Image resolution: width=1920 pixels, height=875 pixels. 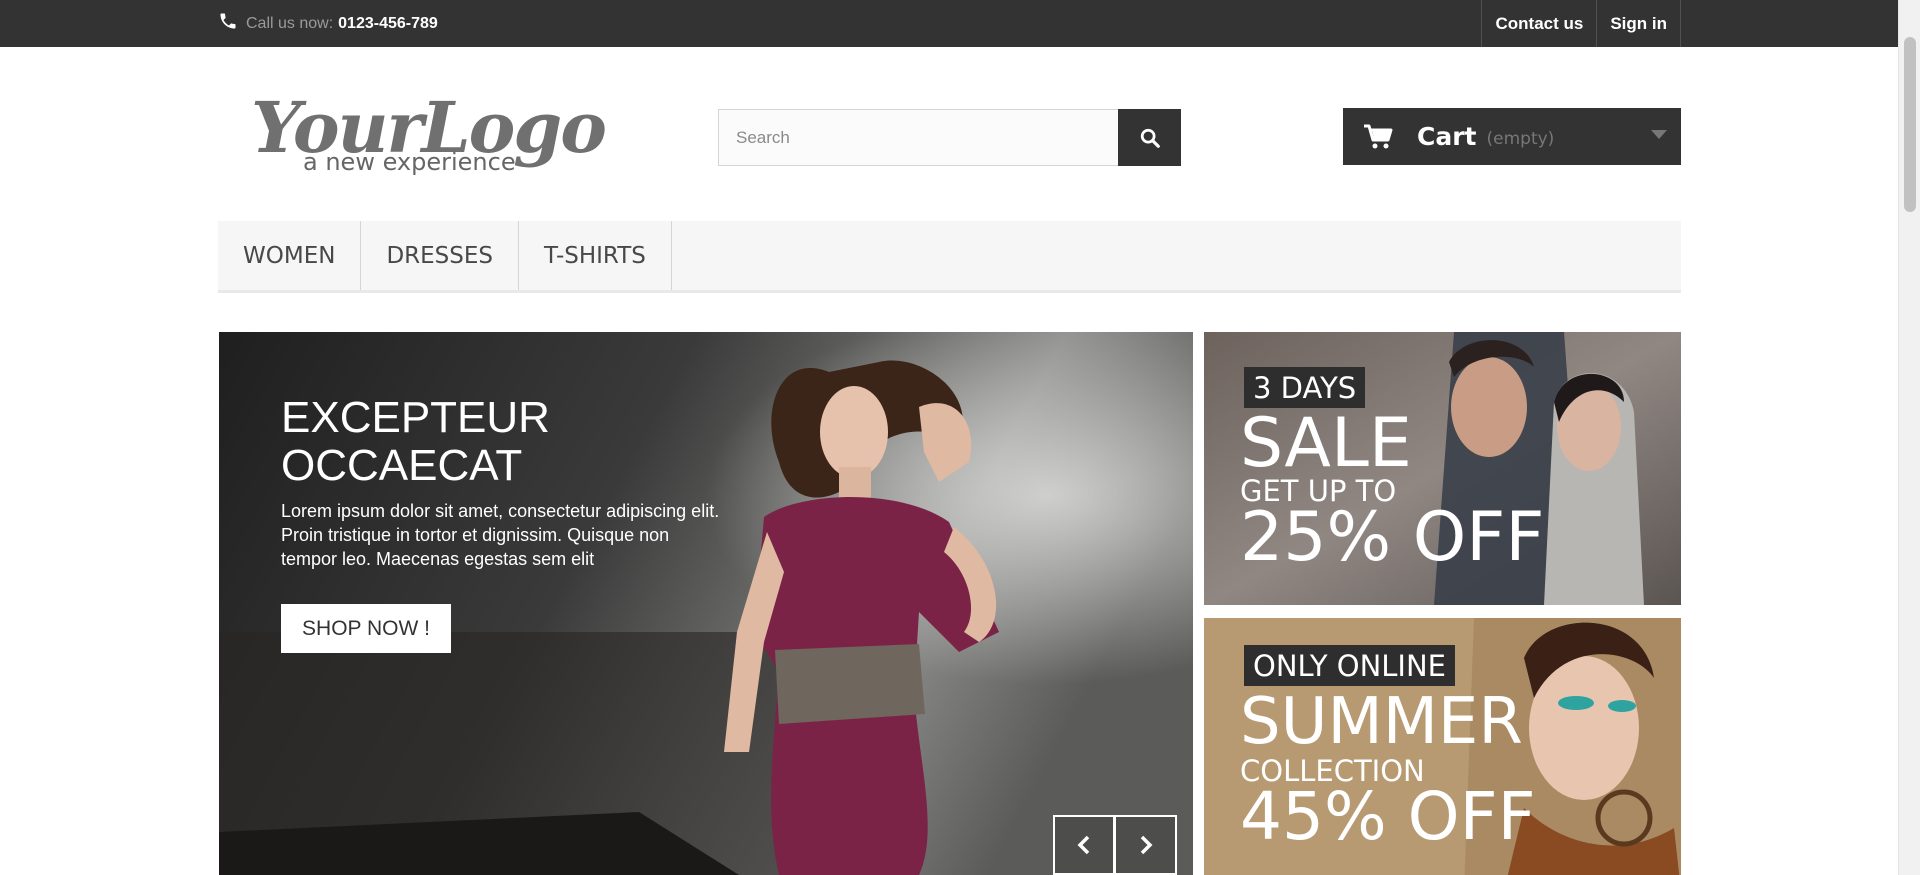 I want to click on scrollbar, so click(x=1909, y=437).